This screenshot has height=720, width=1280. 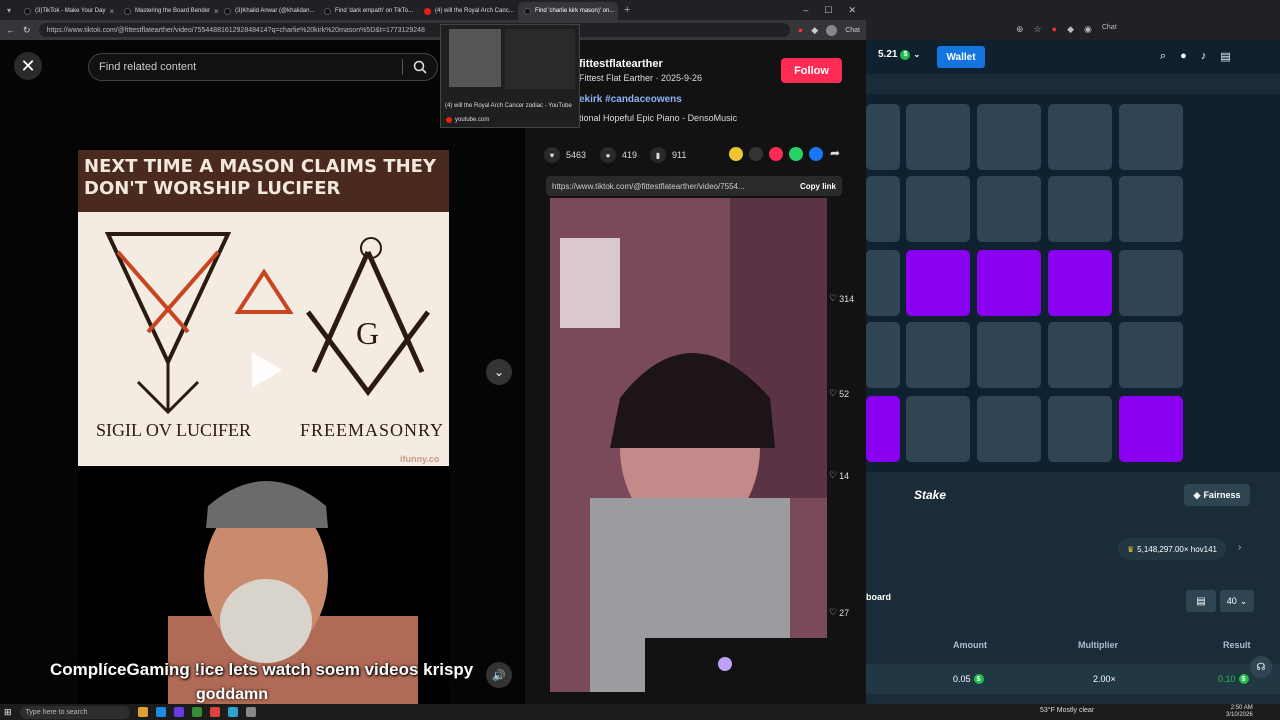 What do you see at coordinates (565, 155) in the screenshot?
I see `like-stat: ♥ 5463` at bounding box center [565, 155].